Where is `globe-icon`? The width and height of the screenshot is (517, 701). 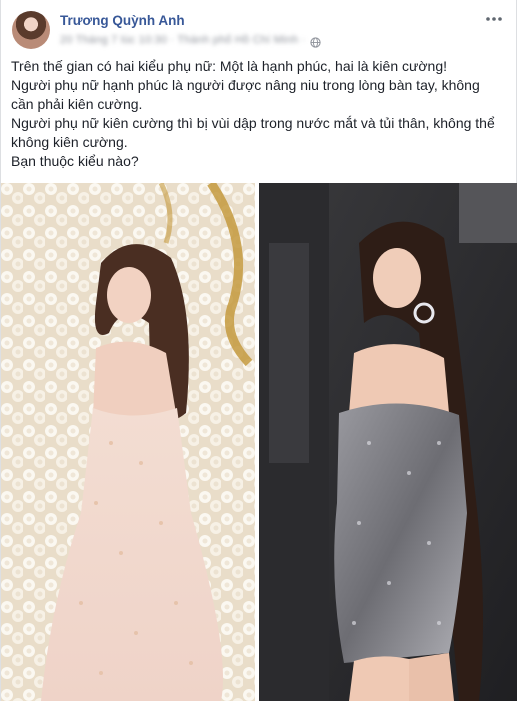
globe-icon is located at coordinates (316, 41).